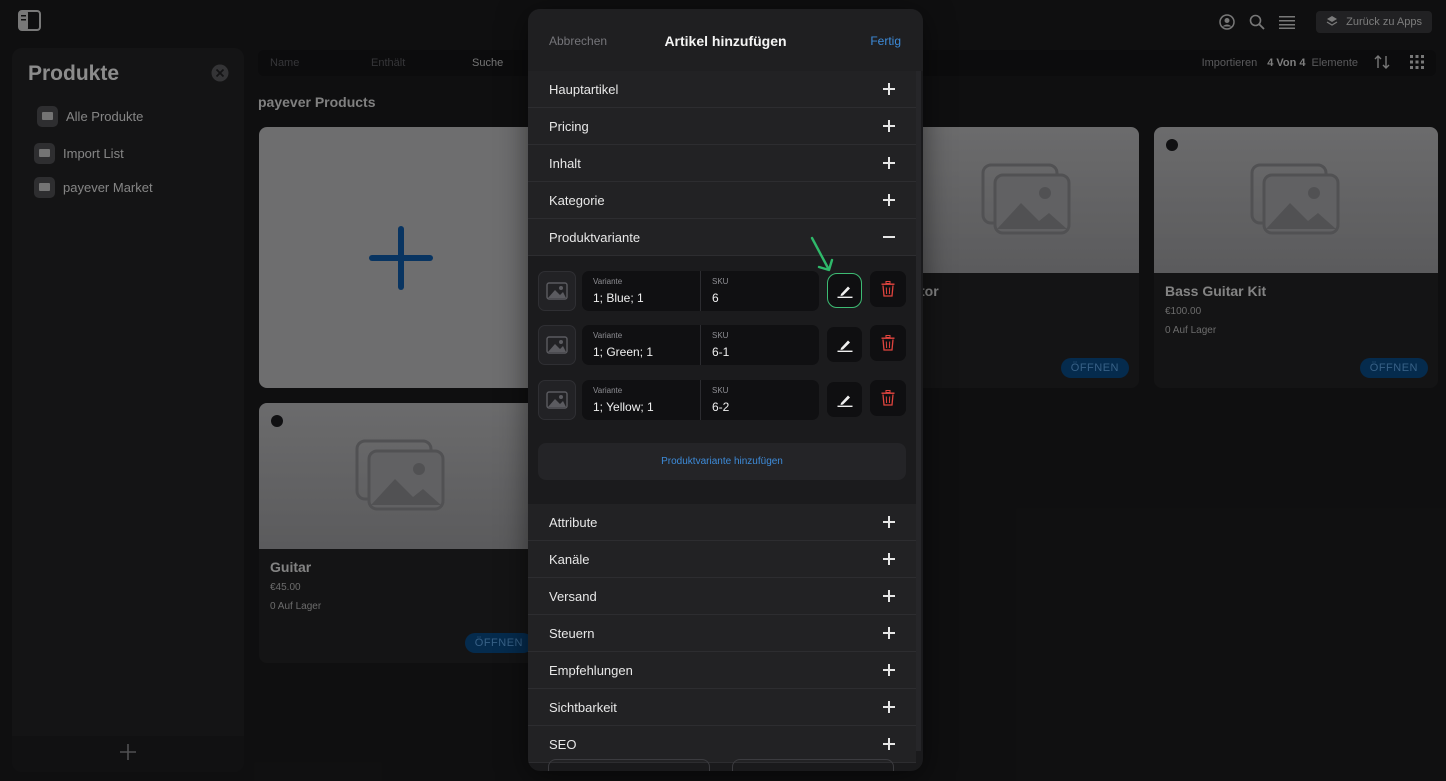 Image resolution: width=1446 pixels, height=781 pixels. What do you see at coordinates (722, 126) in the screenshot?
I see `section-pricing: Pricing` at bounding box center [722, 126].